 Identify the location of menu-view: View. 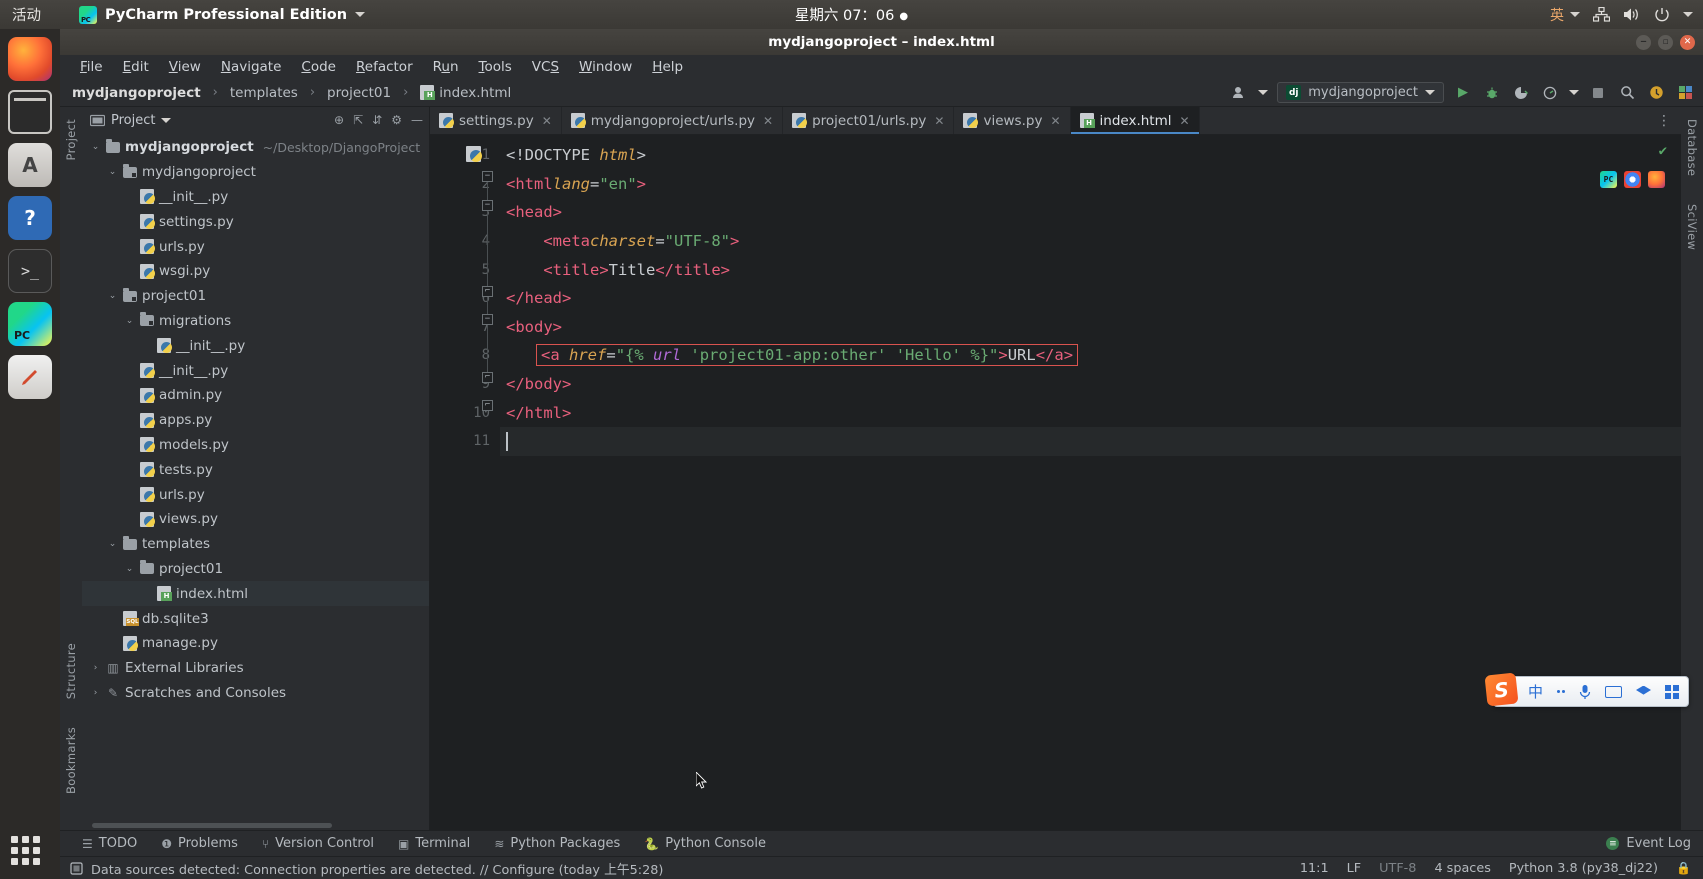
(185, 67).